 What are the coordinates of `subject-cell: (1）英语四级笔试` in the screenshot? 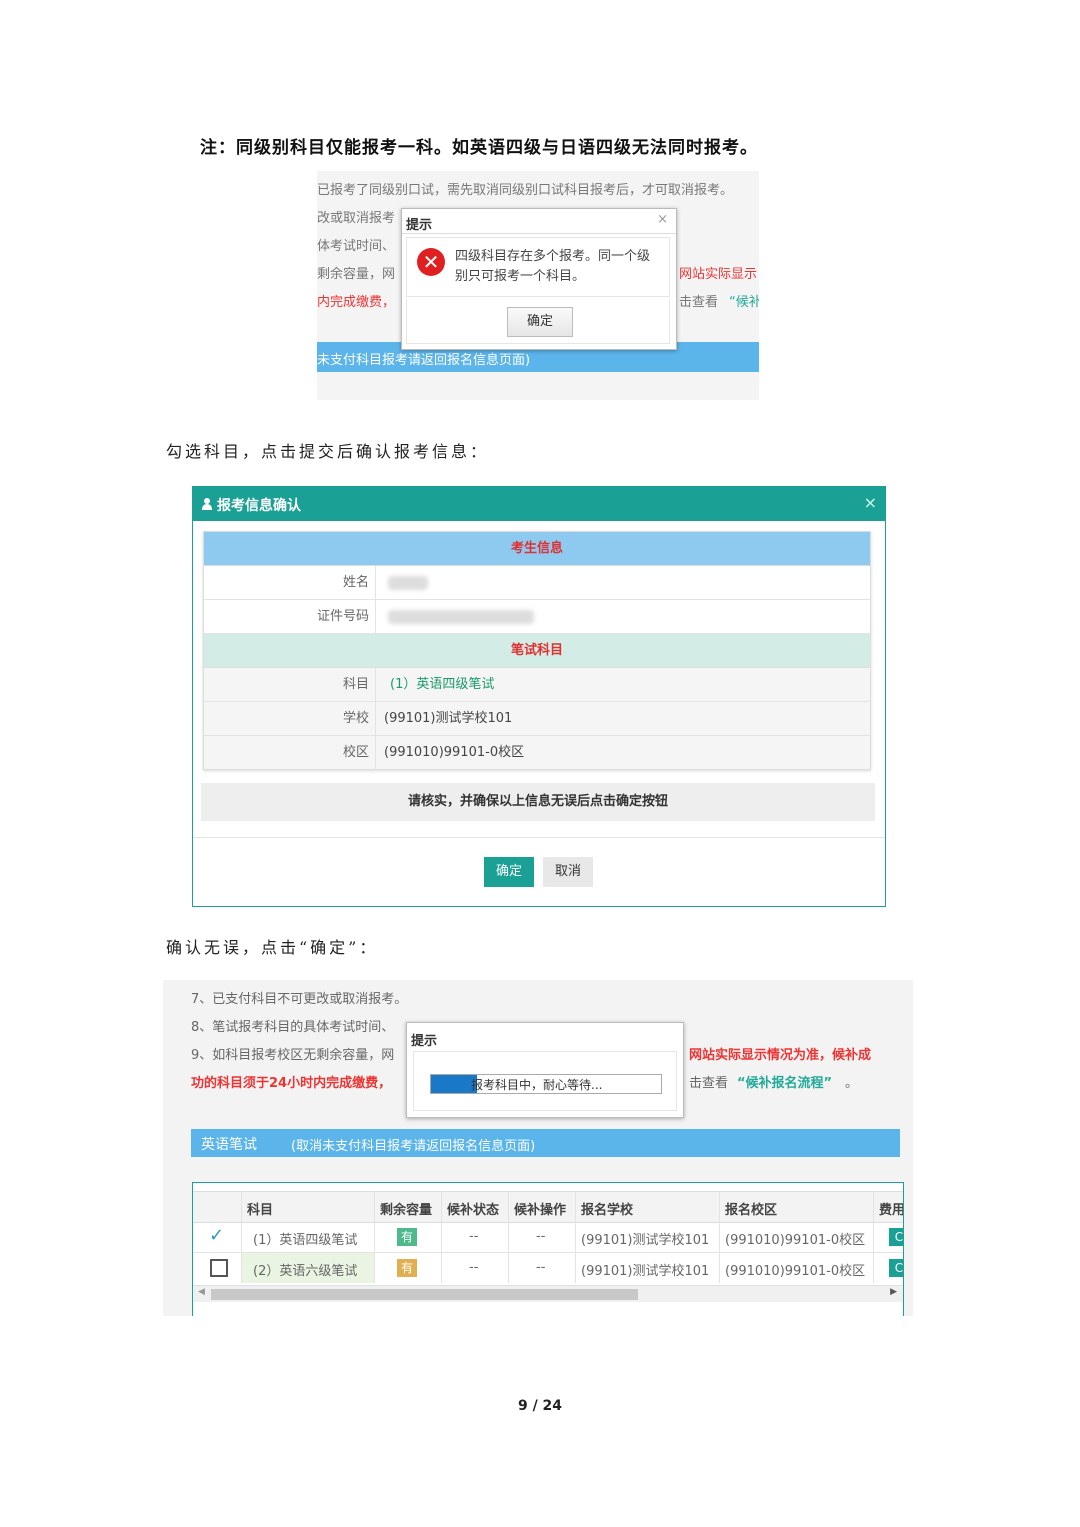 It's located at (305, 1240).